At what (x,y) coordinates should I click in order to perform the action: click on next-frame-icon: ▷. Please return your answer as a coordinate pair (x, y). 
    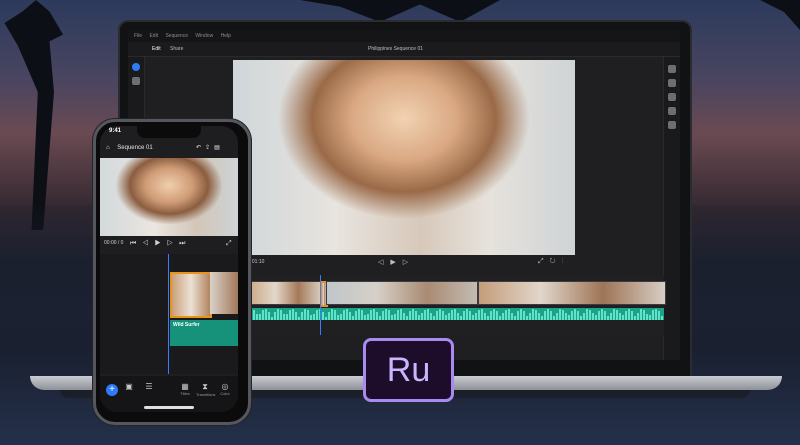
    Looking at the image, I should click on (173, 243).